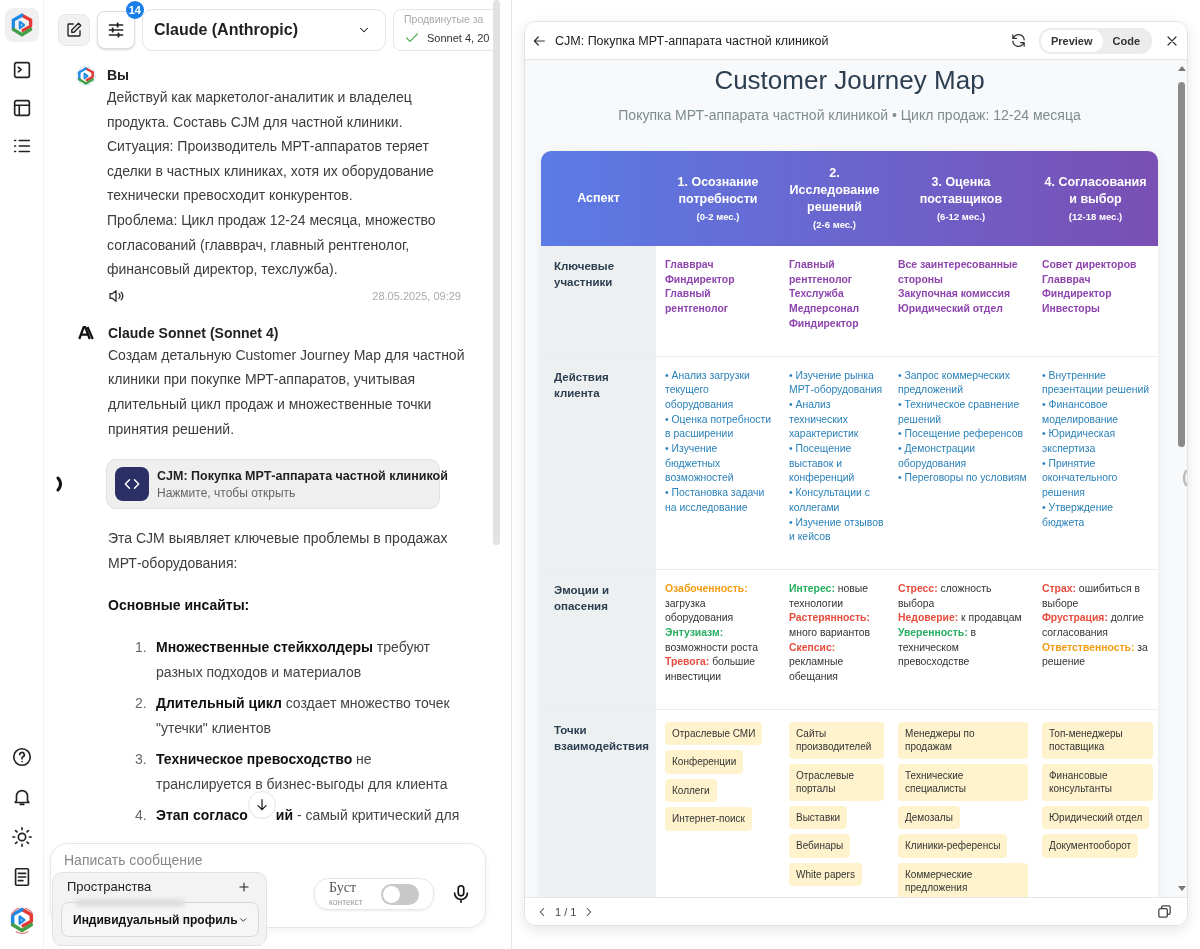 The width and height of the screenshot is (1200, 949). Describe the element at coordinates (598, 198) in the screenshot. I see `column-title: Аспект` at that location.